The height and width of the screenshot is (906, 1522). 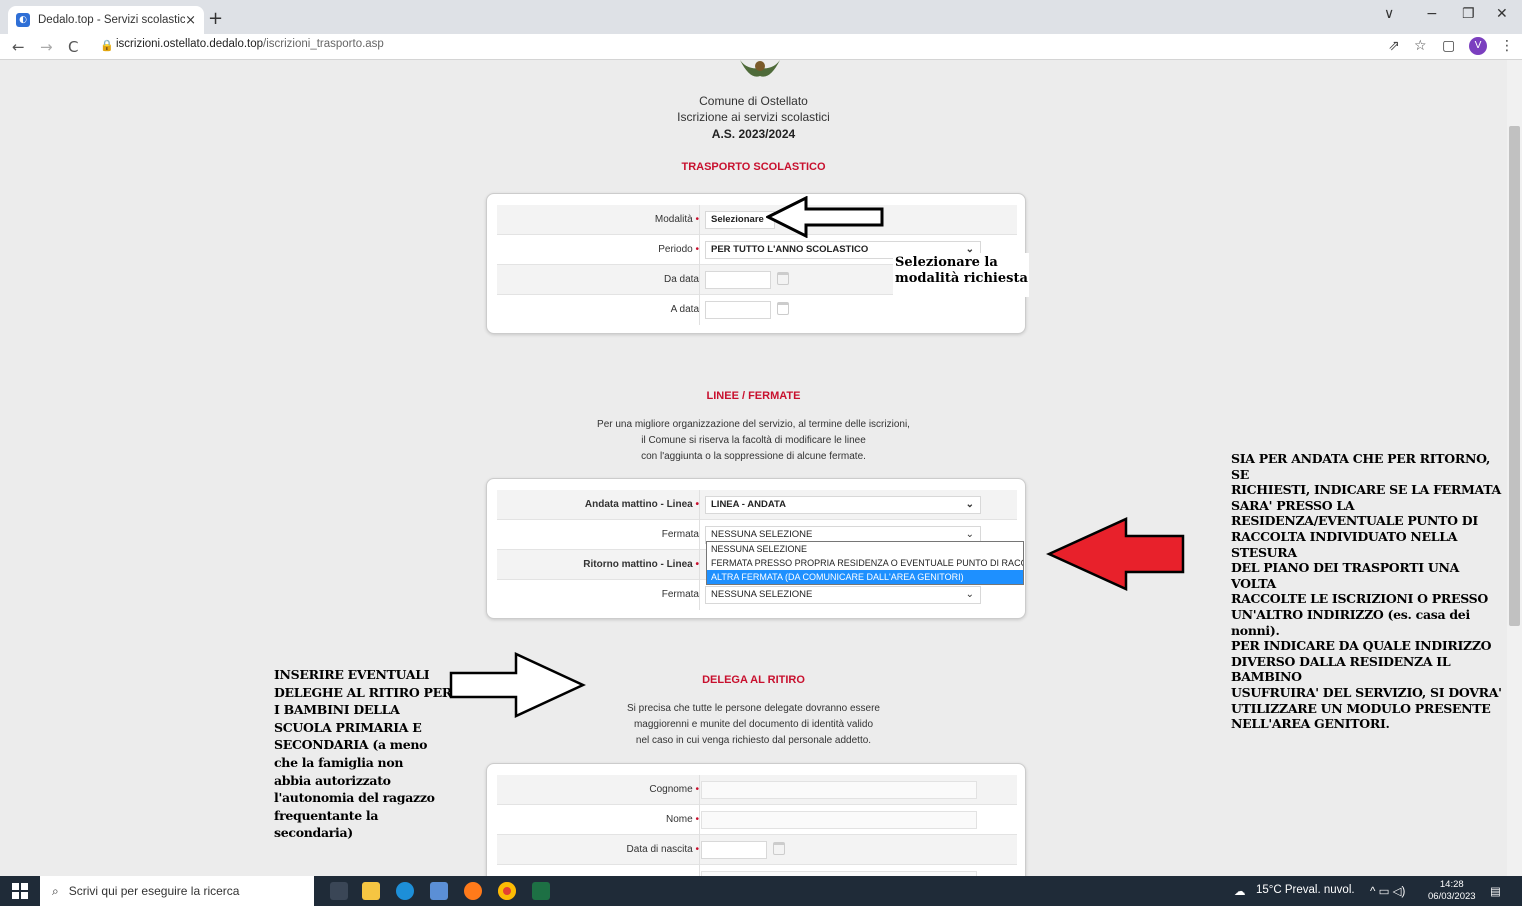 I want to click on periodo-label: Periodo •, so click(x=678, y=249).